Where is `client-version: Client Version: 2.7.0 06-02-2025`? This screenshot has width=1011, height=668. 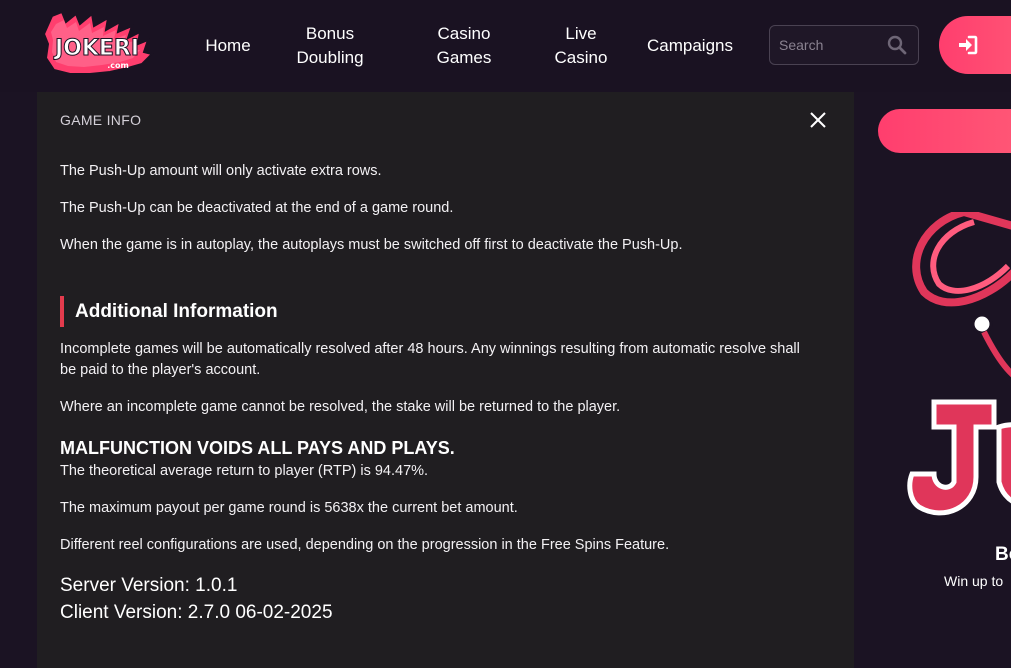
client-version: Client Version: 2.7.0 06-02-2025 is located at coordinates (196, 612).